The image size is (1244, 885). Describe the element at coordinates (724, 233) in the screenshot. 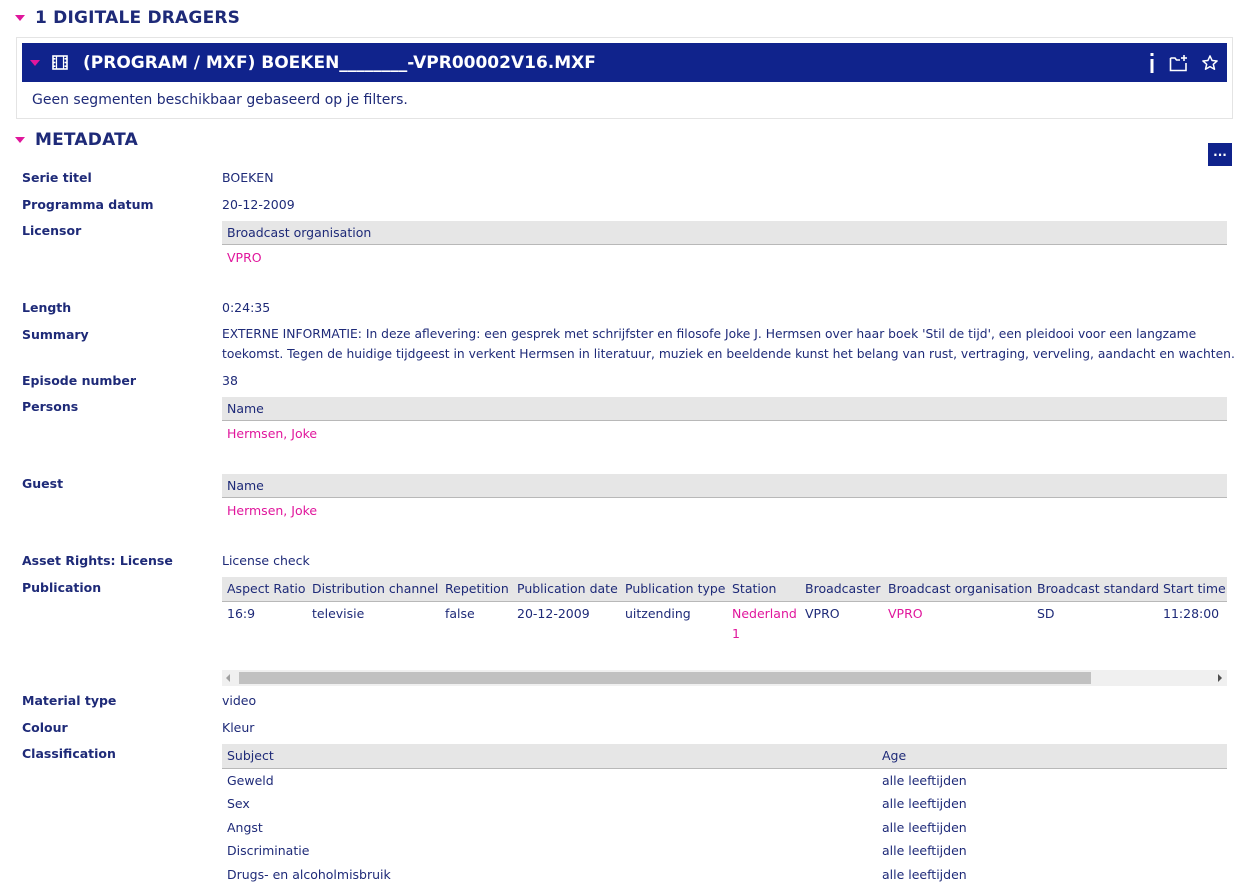

I see `licensor-table-header: Broadcast organisation` at that location.